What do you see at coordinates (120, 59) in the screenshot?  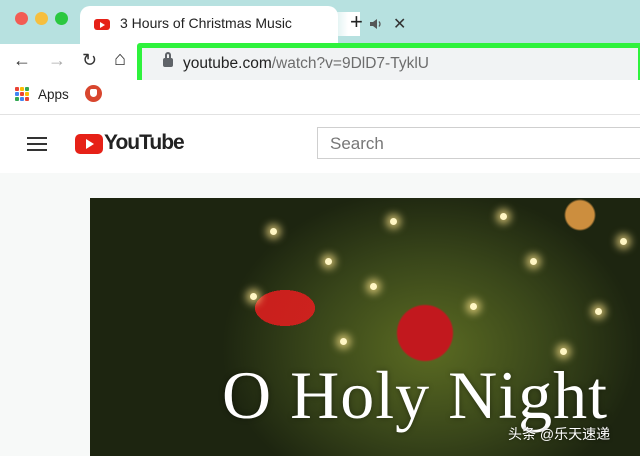 I see `home-button: ⌂` at bounding box center [120, 59].